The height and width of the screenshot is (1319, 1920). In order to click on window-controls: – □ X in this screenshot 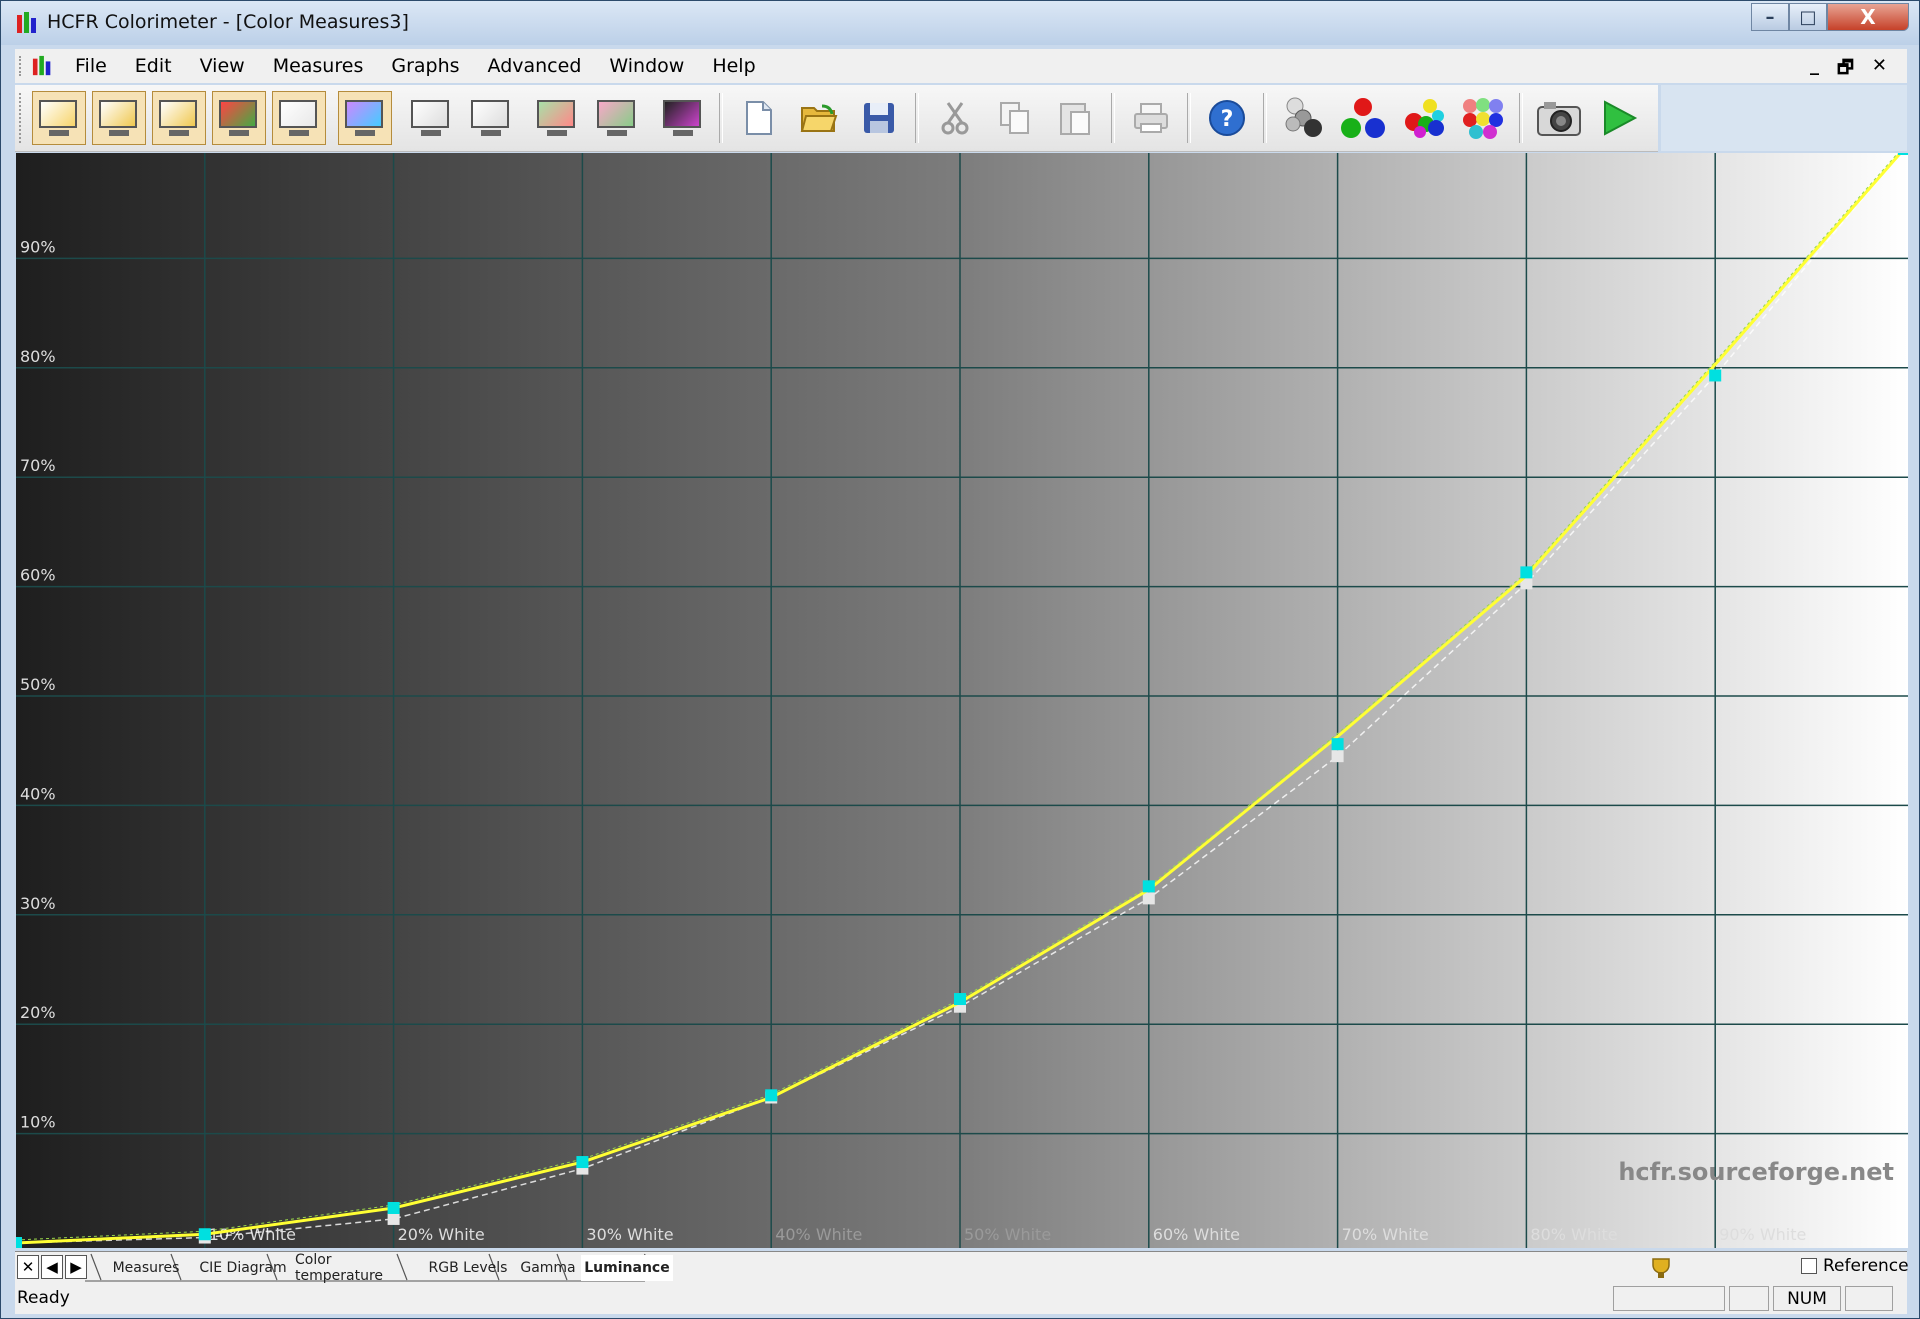, I will do `click(1830, 17)`.